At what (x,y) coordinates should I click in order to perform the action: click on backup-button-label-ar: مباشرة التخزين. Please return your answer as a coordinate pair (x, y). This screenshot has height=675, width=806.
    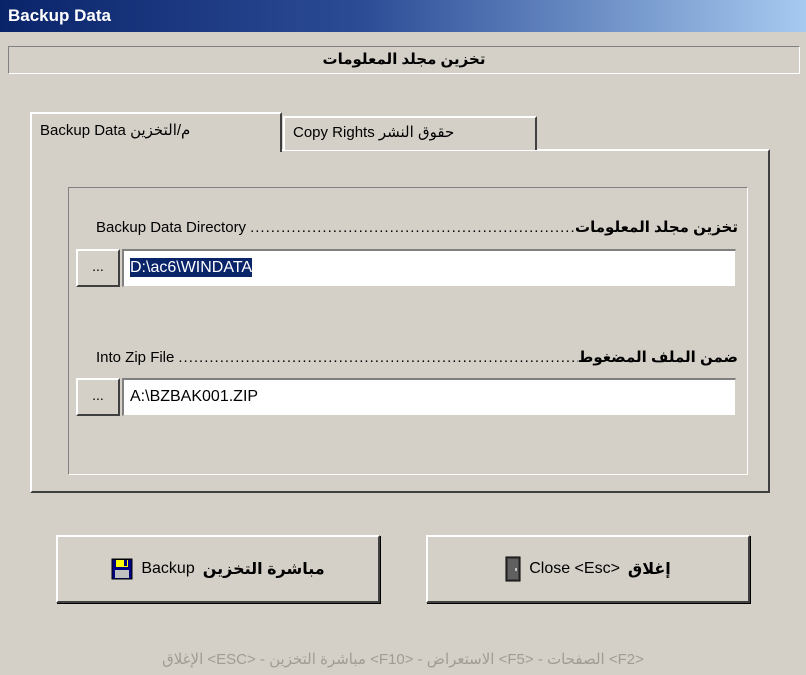
    Looking at the image, I should click on (263, 569).